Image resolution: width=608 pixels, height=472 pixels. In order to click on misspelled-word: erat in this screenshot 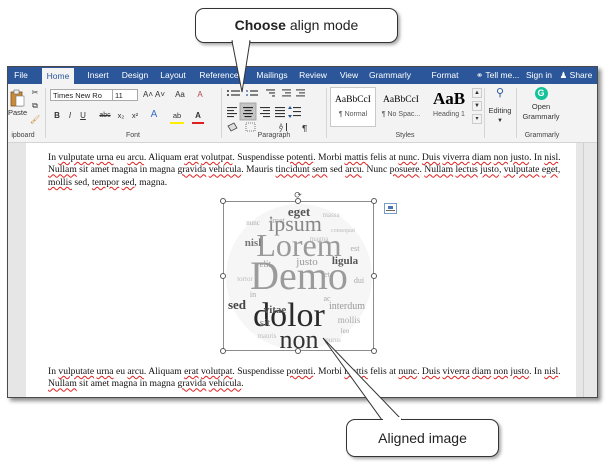, I will do `click(191, 371)`.